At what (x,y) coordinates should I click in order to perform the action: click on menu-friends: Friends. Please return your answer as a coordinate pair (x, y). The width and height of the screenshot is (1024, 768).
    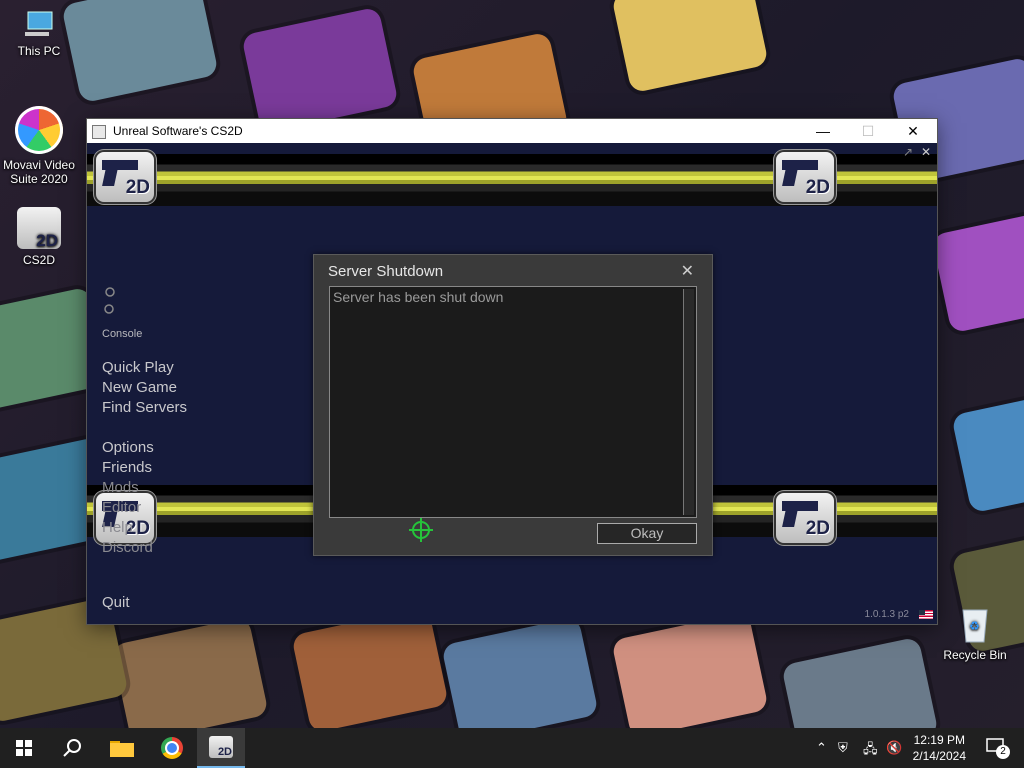
    Looking at the image, I should click on (127, 467).